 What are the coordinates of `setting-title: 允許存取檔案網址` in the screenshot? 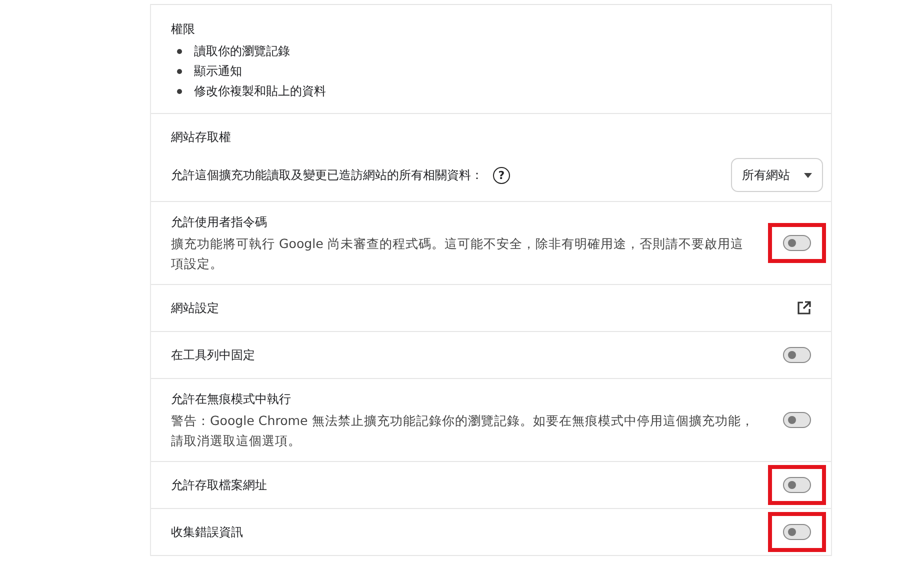 It's located at (219, 485).